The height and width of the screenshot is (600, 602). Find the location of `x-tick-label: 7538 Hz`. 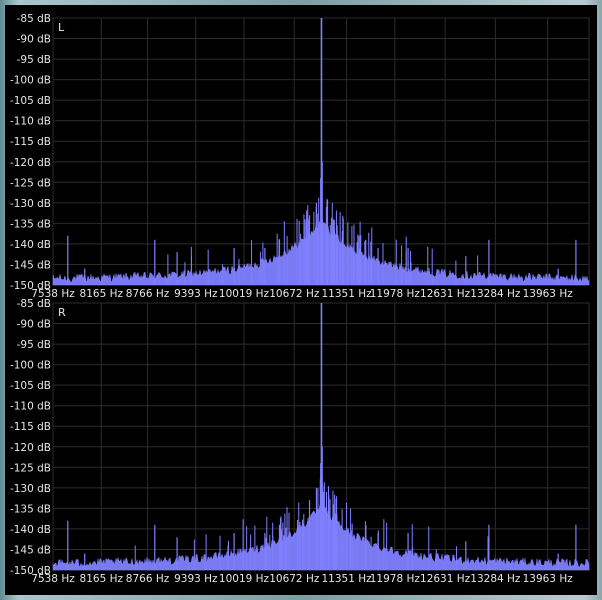

x-tick-label: 7538 Hz is located at coordinates (53, 579).